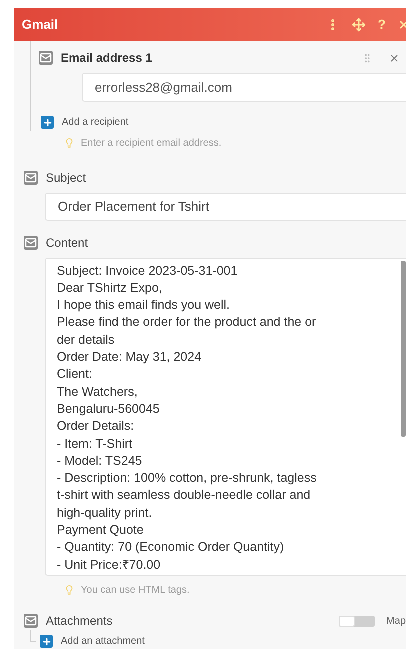 This screenshot has height=649, width=406. Describe the element at coordinates (403, 348) in the screenshot. I see `scrollbar-thumb` at that location.